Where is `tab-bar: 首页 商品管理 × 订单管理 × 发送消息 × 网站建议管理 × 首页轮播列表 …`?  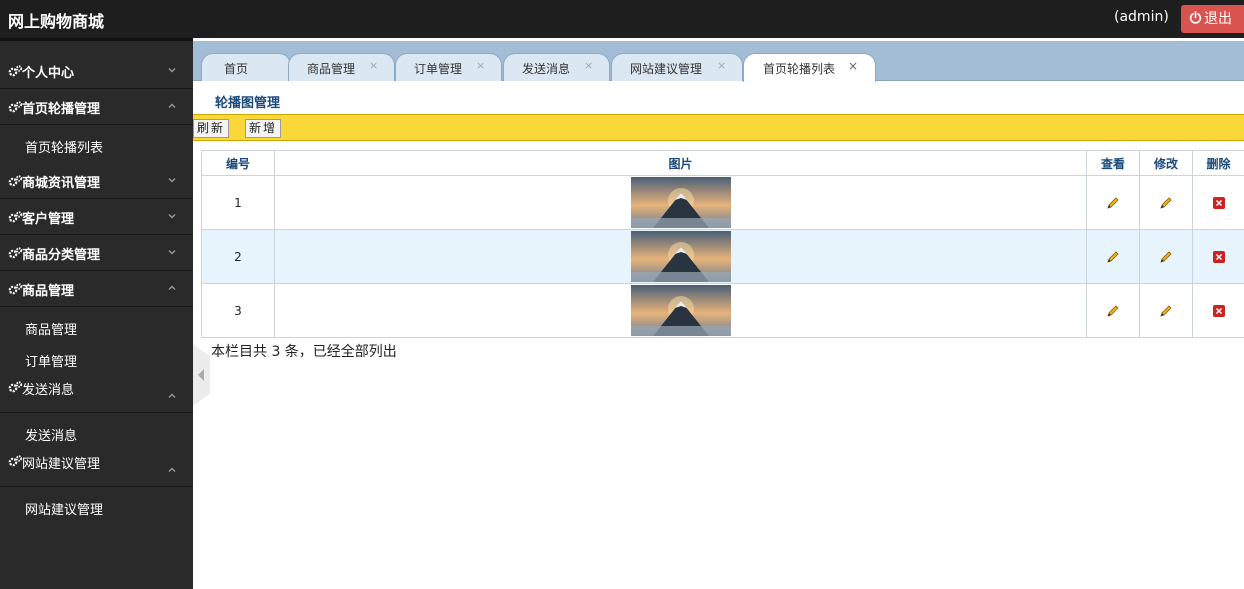
tab-bar: 首页 商品管理 × 订单管理 × 发送消息 × 网站建议管理 × 首页轮播列表 … is located at coordinates (718, 61).